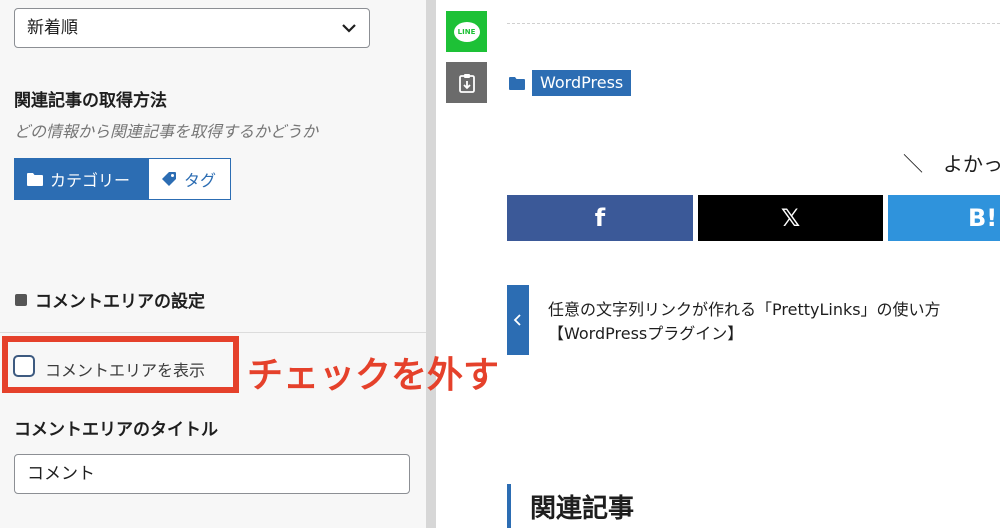  Describe the element at coordinates (192, 28) in the screenshot. I see `sort-order-select: 新着順` at that location.